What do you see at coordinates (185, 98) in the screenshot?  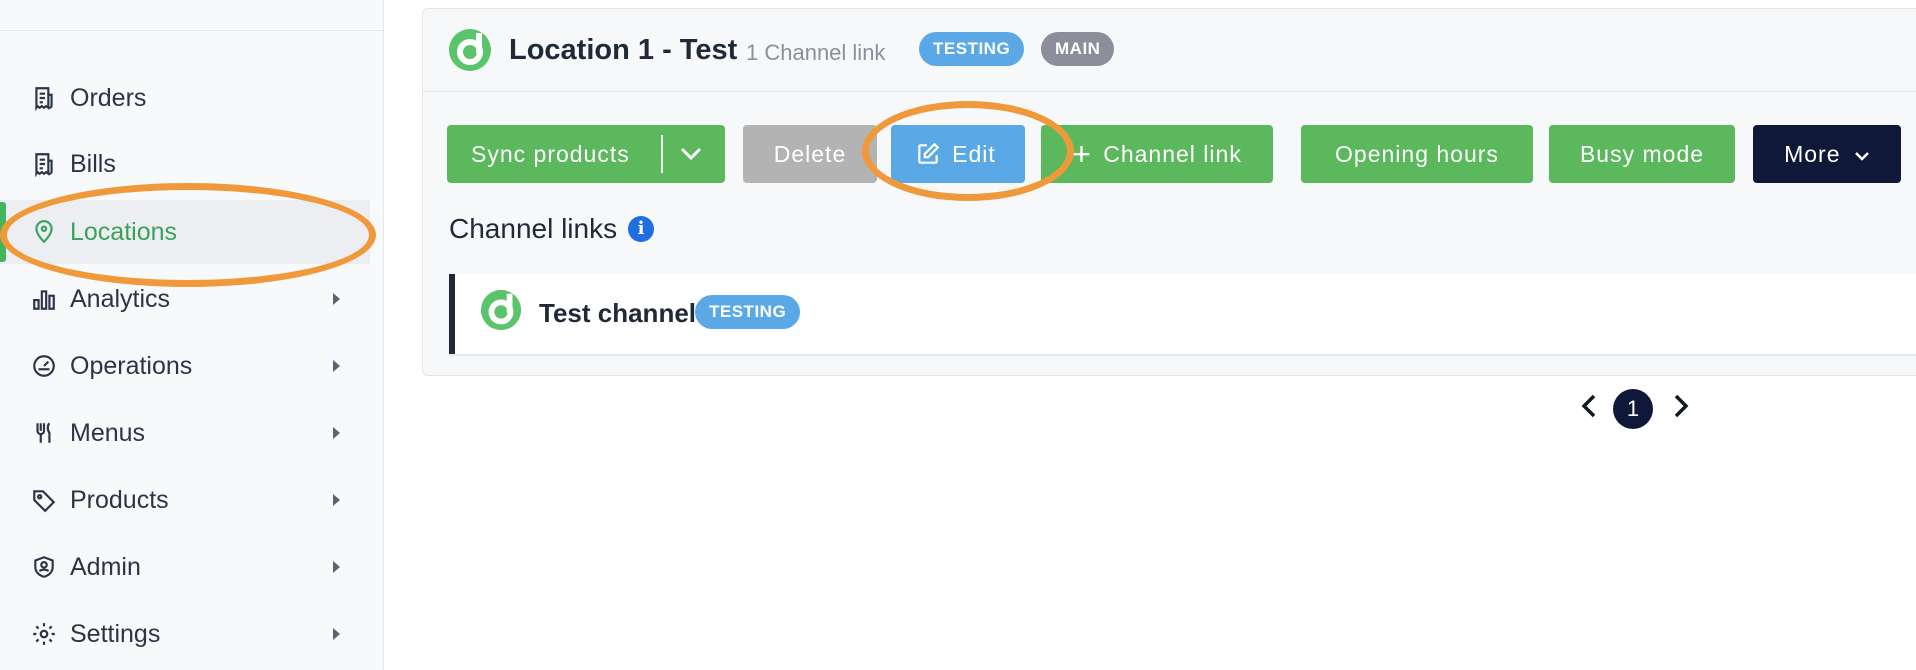 I see `sidebar-item-orders: Orders` at bounding box center [185, 98].